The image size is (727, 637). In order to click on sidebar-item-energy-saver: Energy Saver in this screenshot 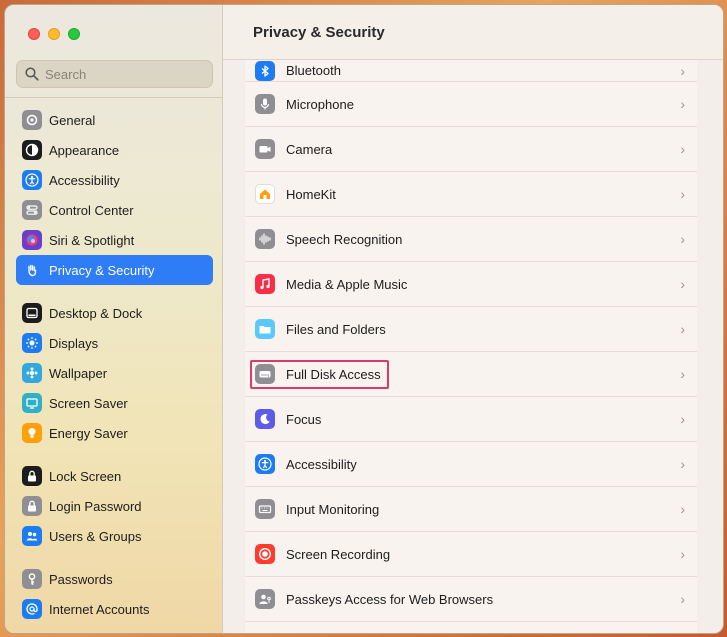, I will do `click(114, 433)`.